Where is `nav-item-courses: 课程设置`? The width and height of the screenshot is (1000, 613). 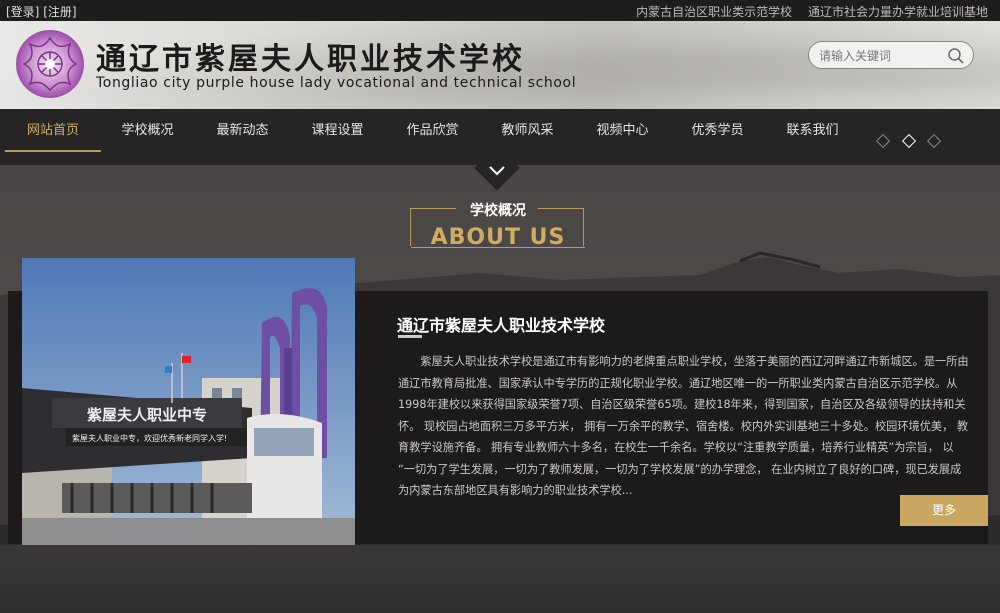 nav-item-courses: 课程设置 is located at coordinates (337, 131).